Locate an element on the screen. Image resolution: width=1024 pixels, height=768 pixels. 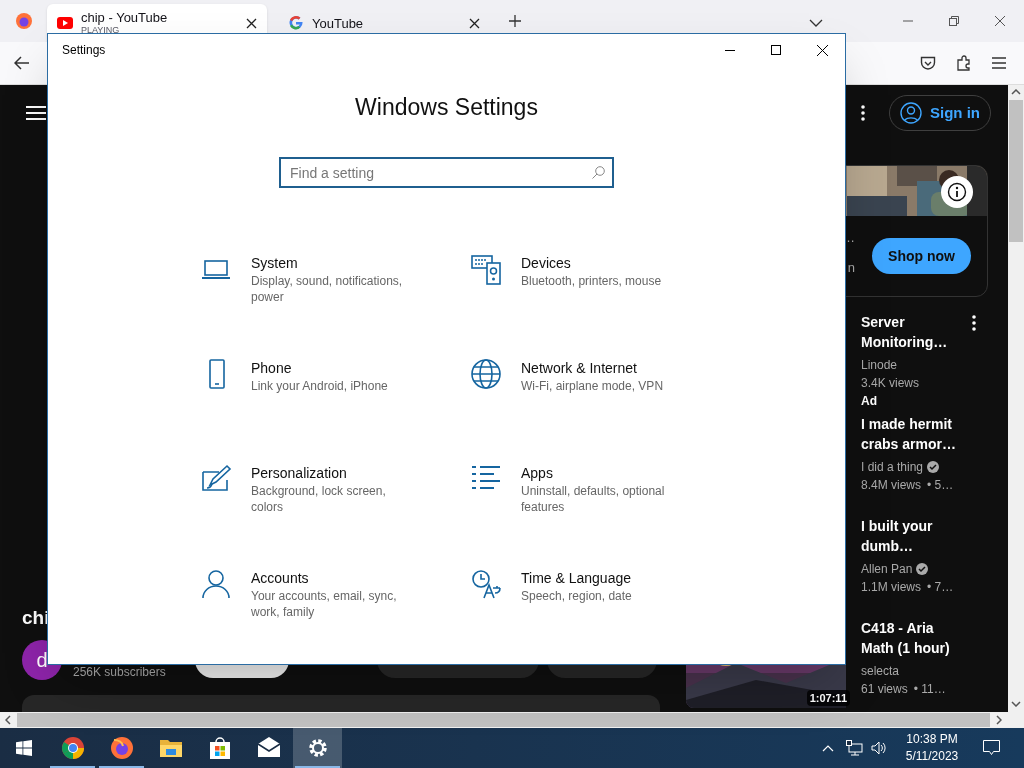
channel-name: Allen Pan is located at coordinates (887, 569).